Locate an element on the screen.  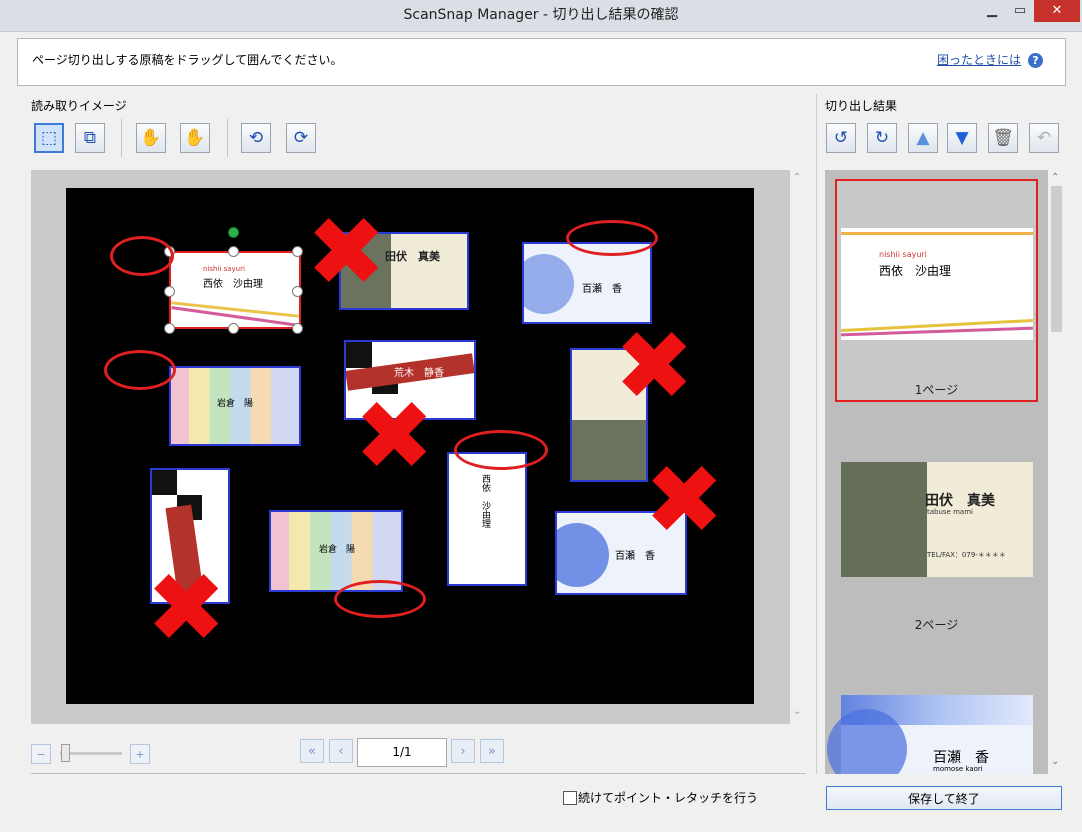
help-link: 困ったときには is located at coordinates (979, 60).